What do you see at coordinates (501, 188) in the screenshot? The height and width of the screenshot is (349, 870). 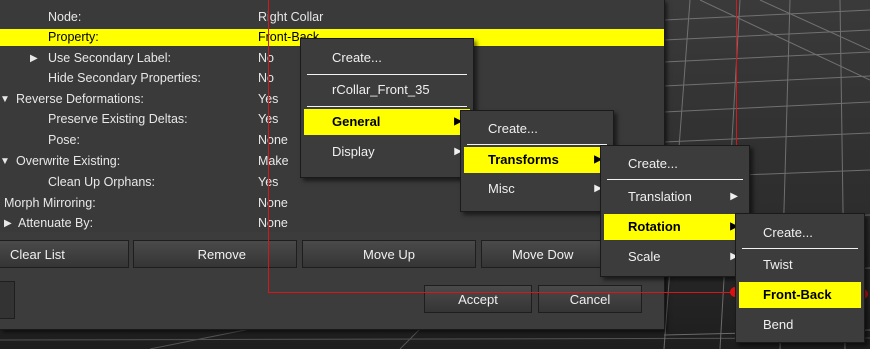 I see `menu-item-label: Misc` at bounding box center [501, 188].